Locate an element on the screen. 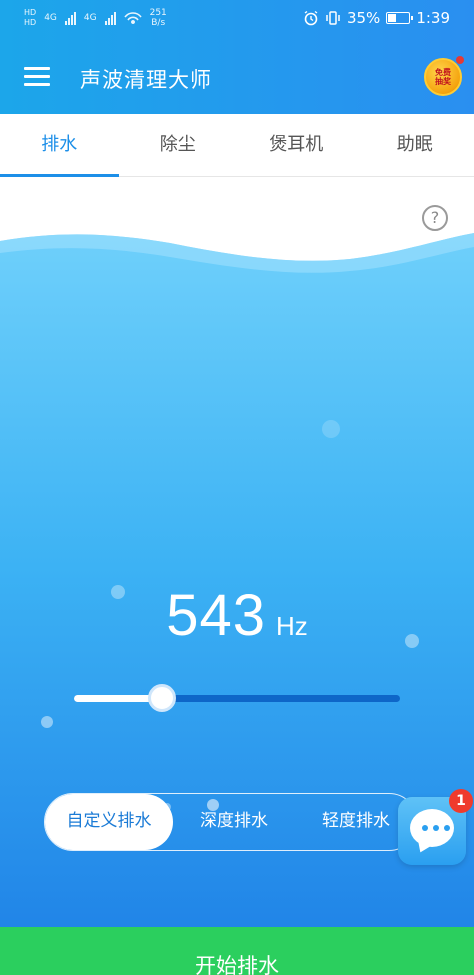 The height and width of the screenshot is (975, 474). tab-earphone: 煲耳机 is located at coordinates (296, 145).